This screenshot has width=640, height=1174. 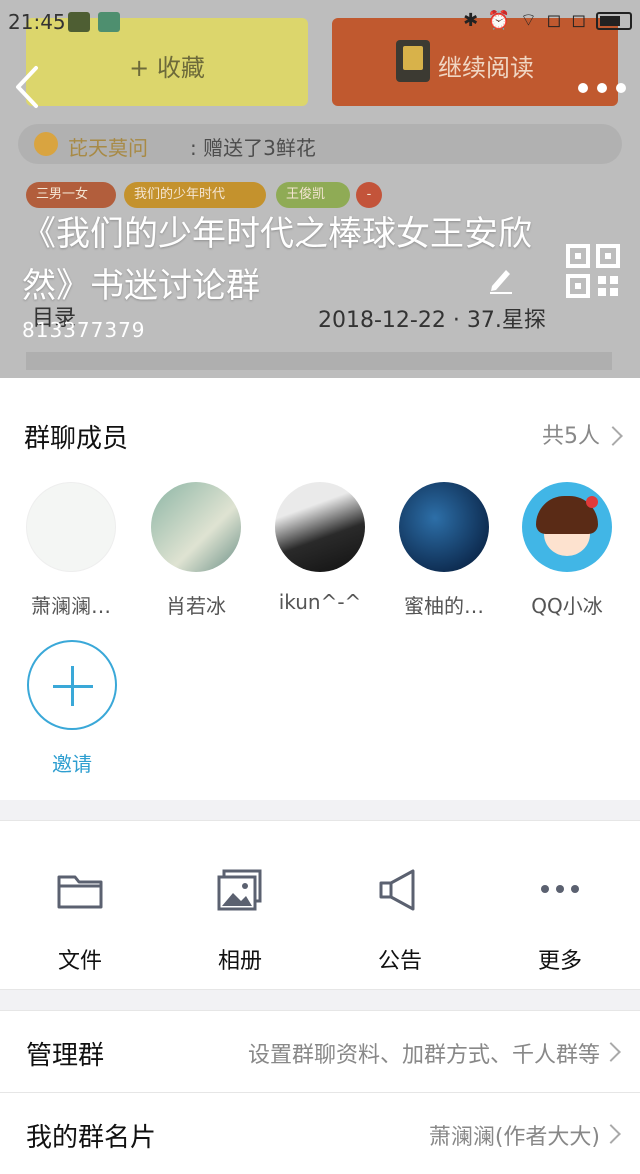 I want to click on image-icon, so click(x=239, y=890).